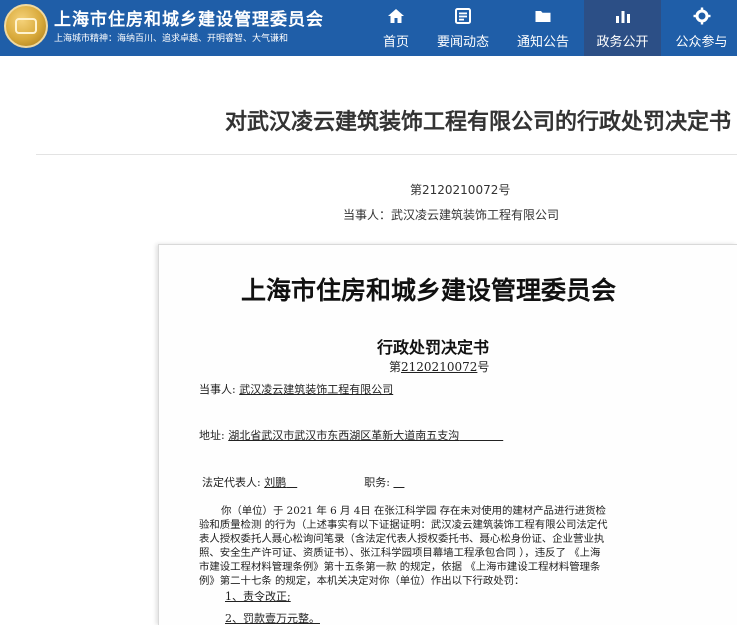 The height and width of the screenshot is (625, 737). I want to click on nav-gov-info-label: 政务公开, so click(622, 42).